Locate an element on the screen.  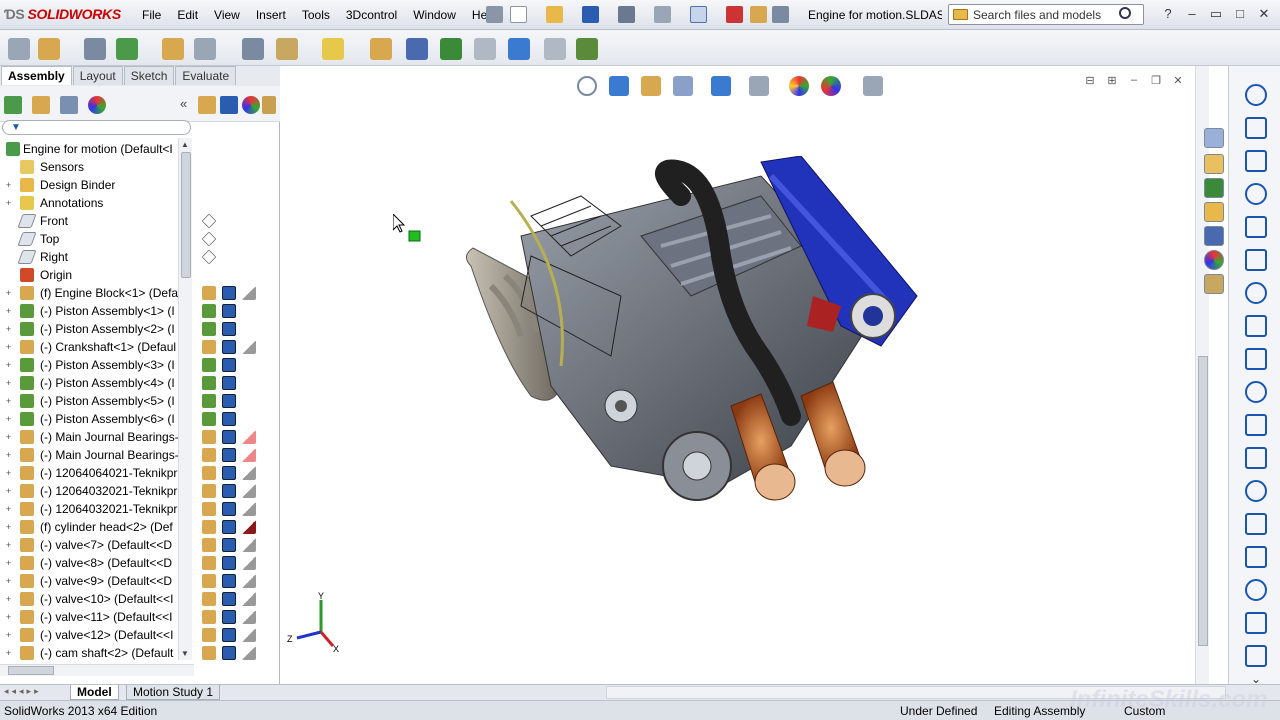
tree-item: + (-) valve<12> (Default<<I is located at coordinates (97, 635).